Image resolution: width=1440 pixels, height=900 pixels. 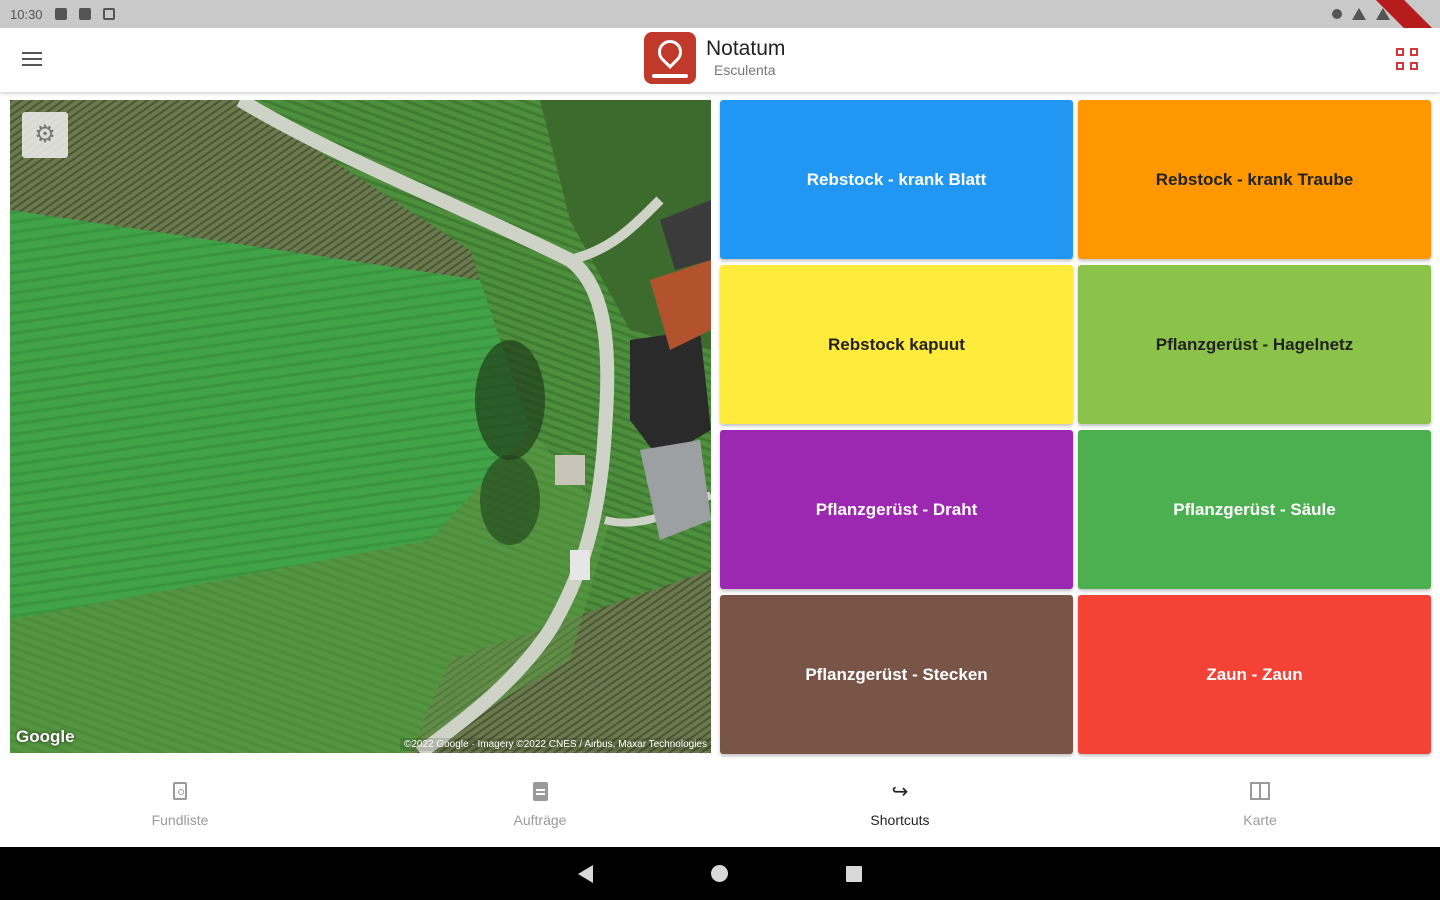 I want to click on app-brand: Notatum Esculenta, so click(x=714, y=58).